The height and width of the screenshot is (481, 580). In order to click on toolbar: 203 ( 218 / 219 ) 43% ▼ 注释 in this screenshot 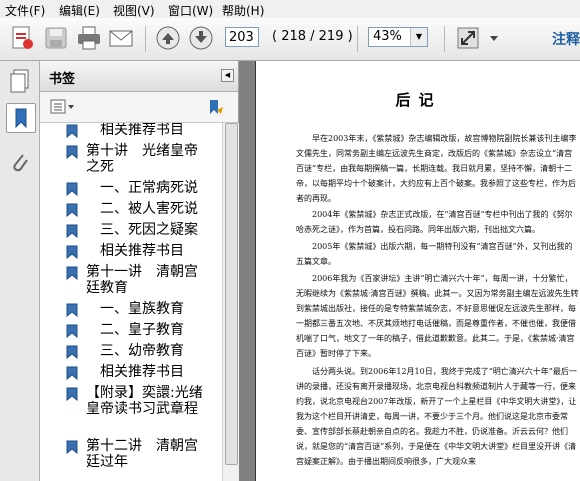, I will do `click(290, 39)`.